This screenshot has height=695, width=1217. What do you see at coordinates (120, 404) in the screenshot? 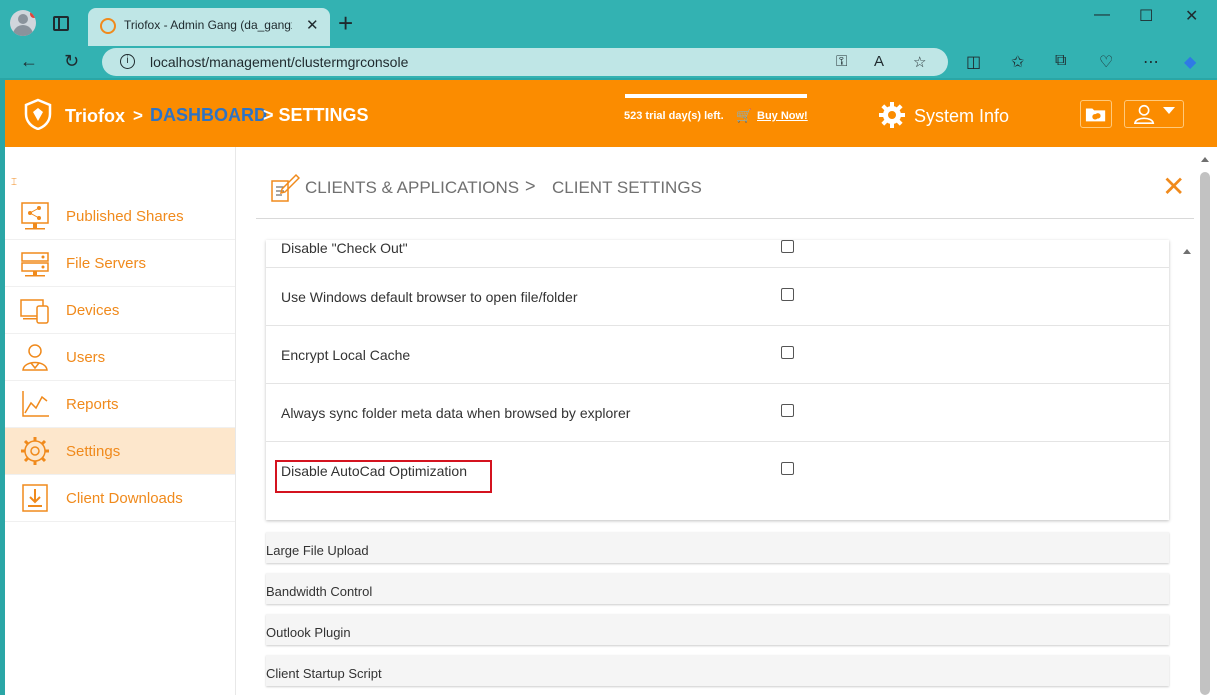
I see `sidebar-item-reports: Reports` at bounding box center [120, 404].